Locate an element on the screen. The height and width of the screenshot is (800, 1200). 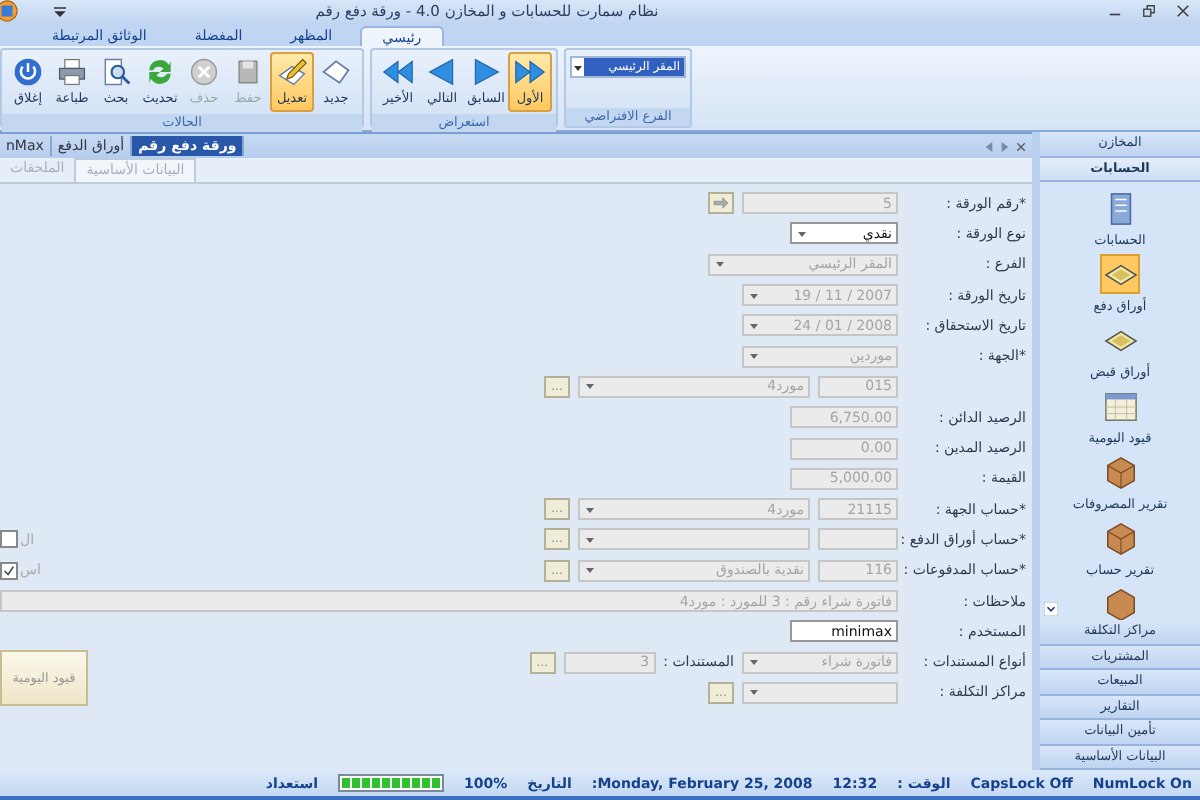
checkmark-icon is located at coordinates (9, 570).